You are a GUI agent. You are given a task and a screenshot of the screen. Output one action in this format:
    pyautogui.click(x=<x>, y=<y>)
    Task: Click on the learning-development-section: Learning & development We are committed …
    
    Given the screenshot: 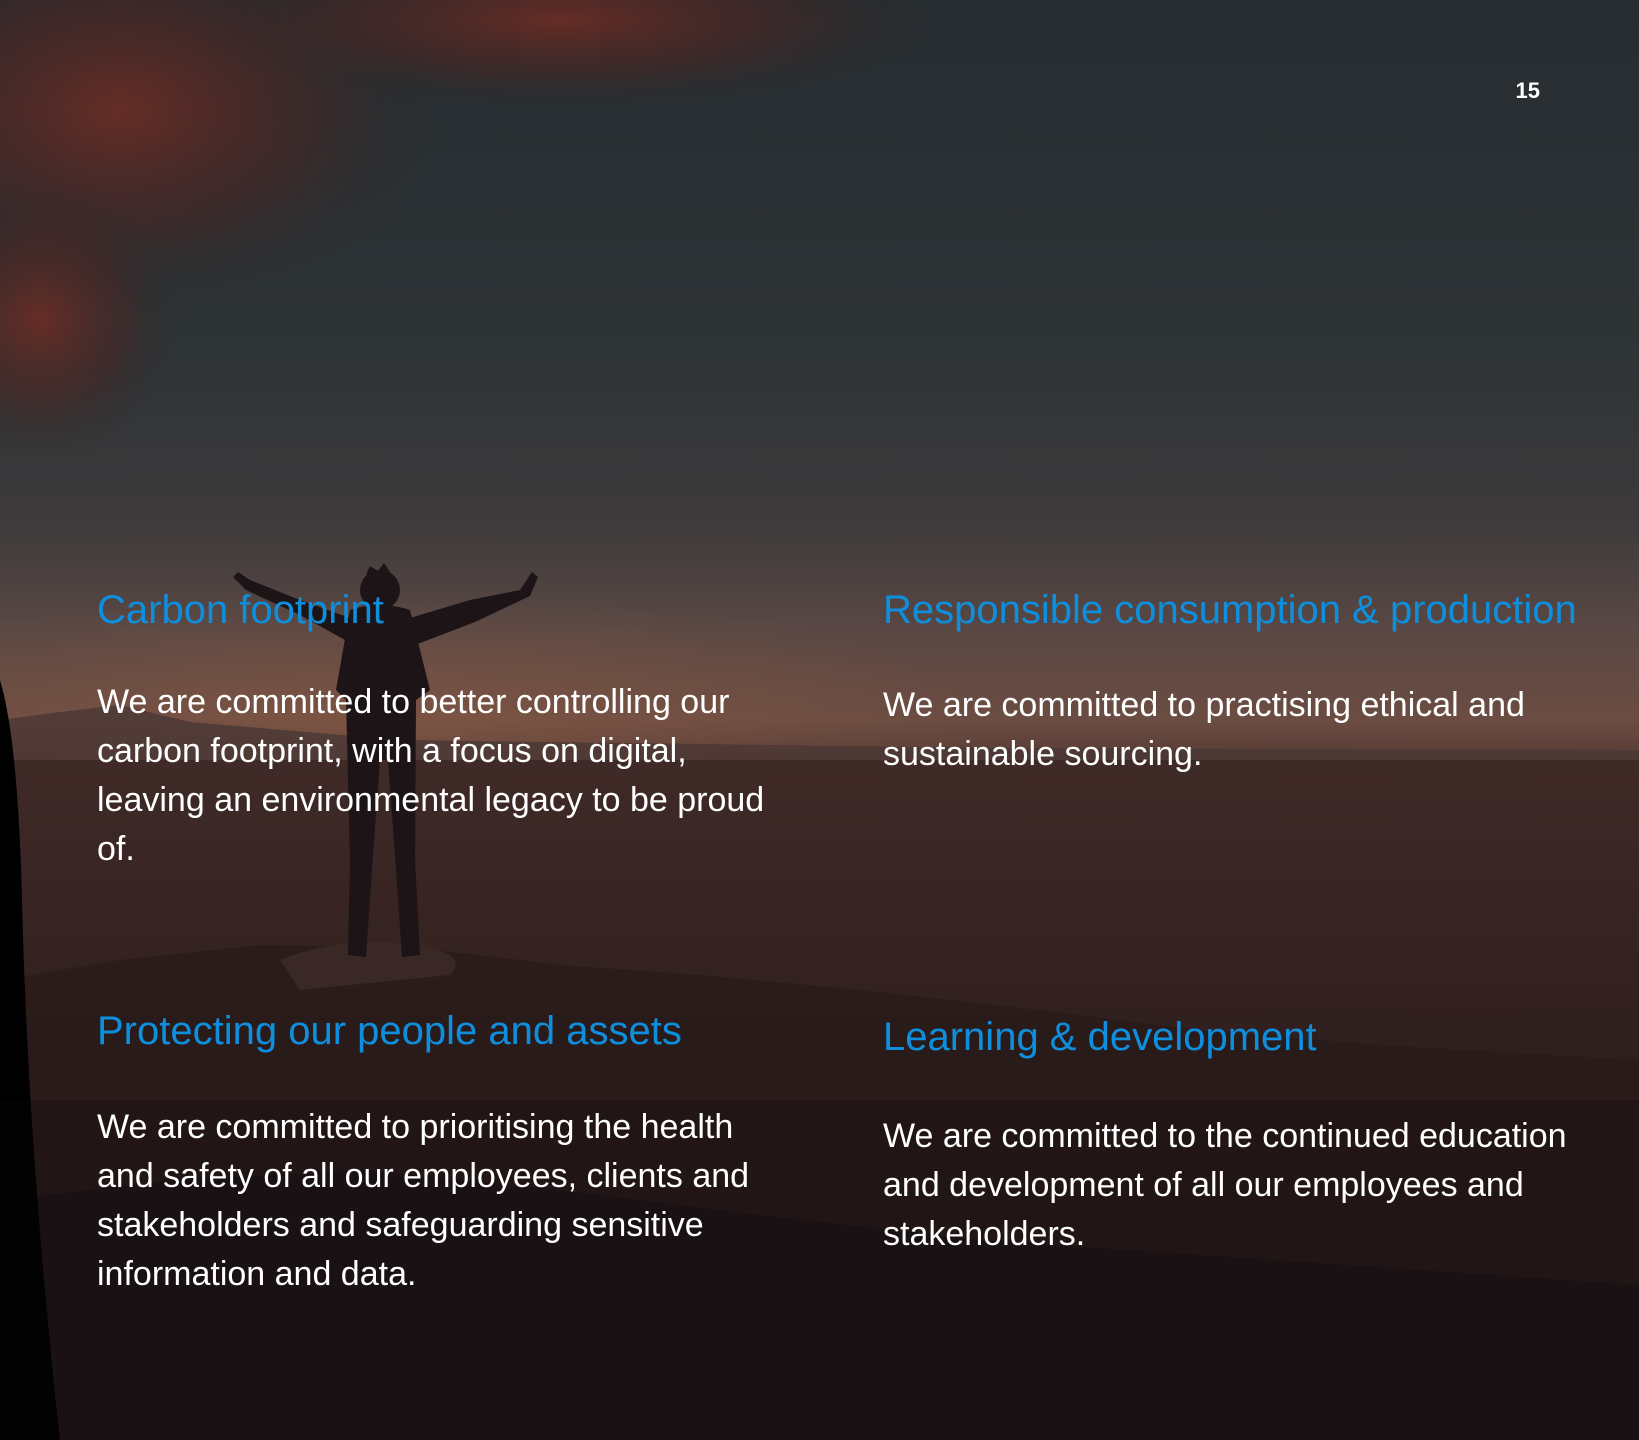 What is the action you would take?
    pyautogui.click(x=1233, y=1134)
    